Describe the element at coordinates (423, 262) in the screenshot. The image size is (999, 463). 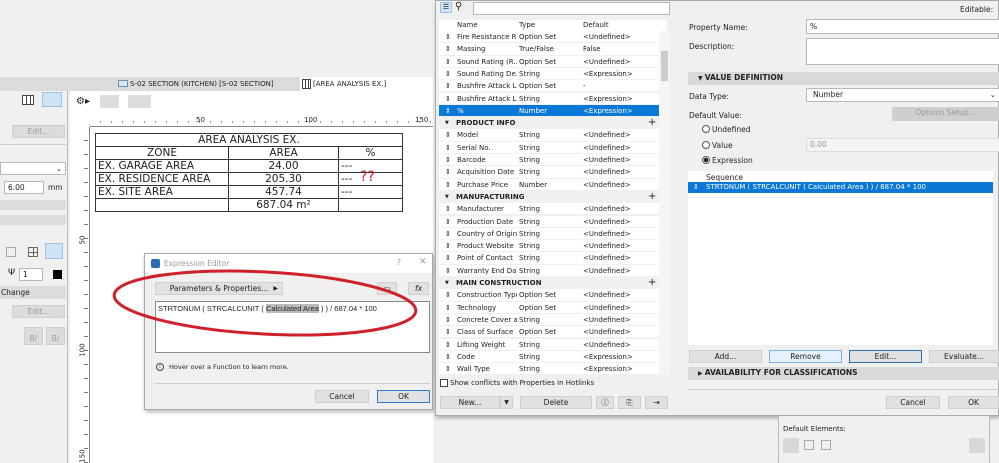
I see `close-icon: ✕` at that location.